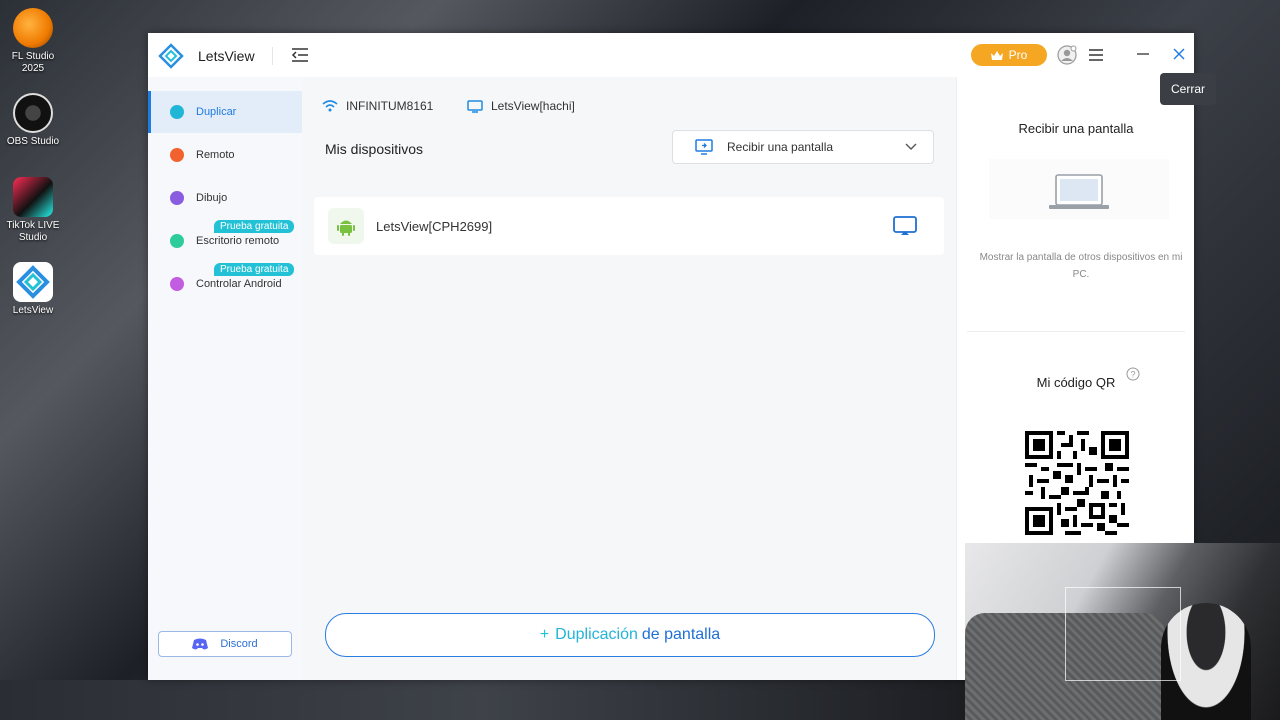 This screenshot has height=720, width=1280. Describe the element at coordinates (239, 284) in the screenshot. I see `sidebar-item-label: Controlar Android` at that location.